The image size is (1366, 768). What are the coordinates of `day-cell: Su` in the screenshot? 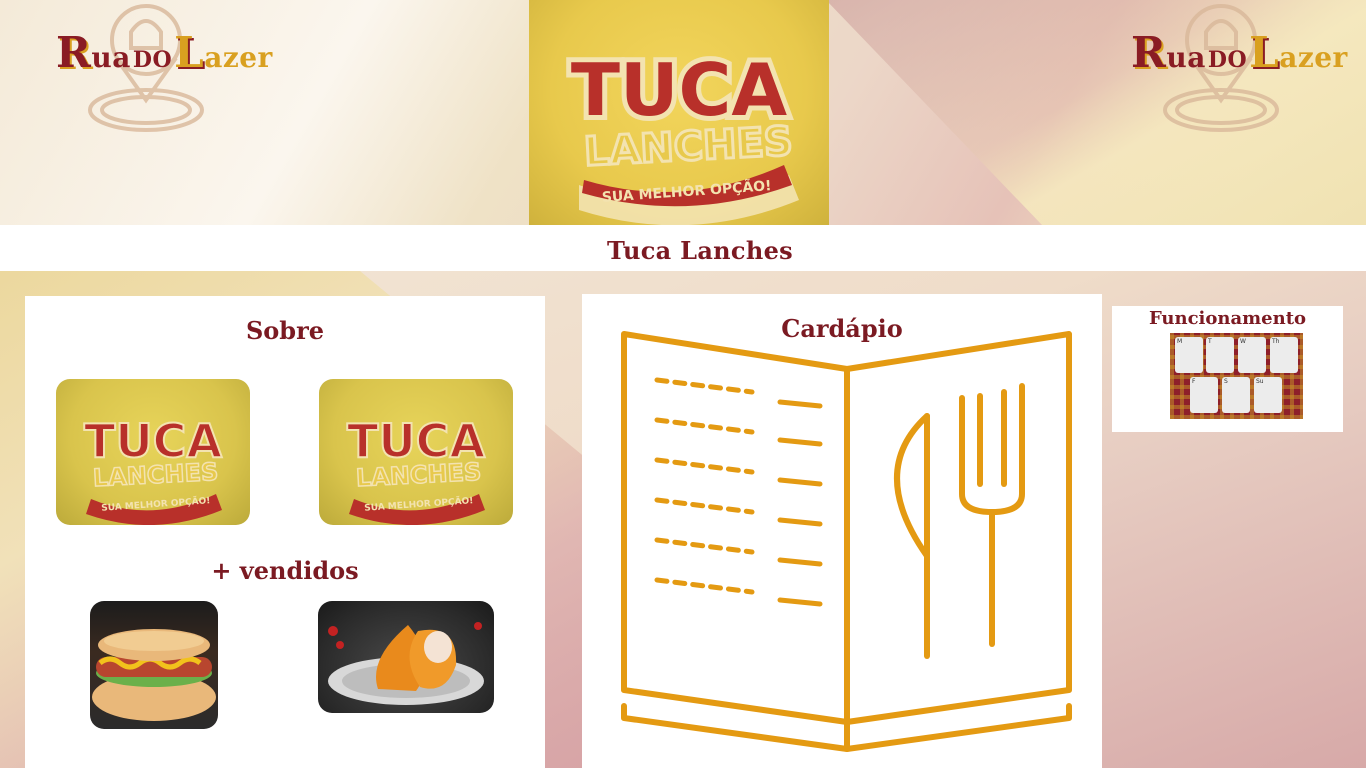 It's located at (1268, 395).